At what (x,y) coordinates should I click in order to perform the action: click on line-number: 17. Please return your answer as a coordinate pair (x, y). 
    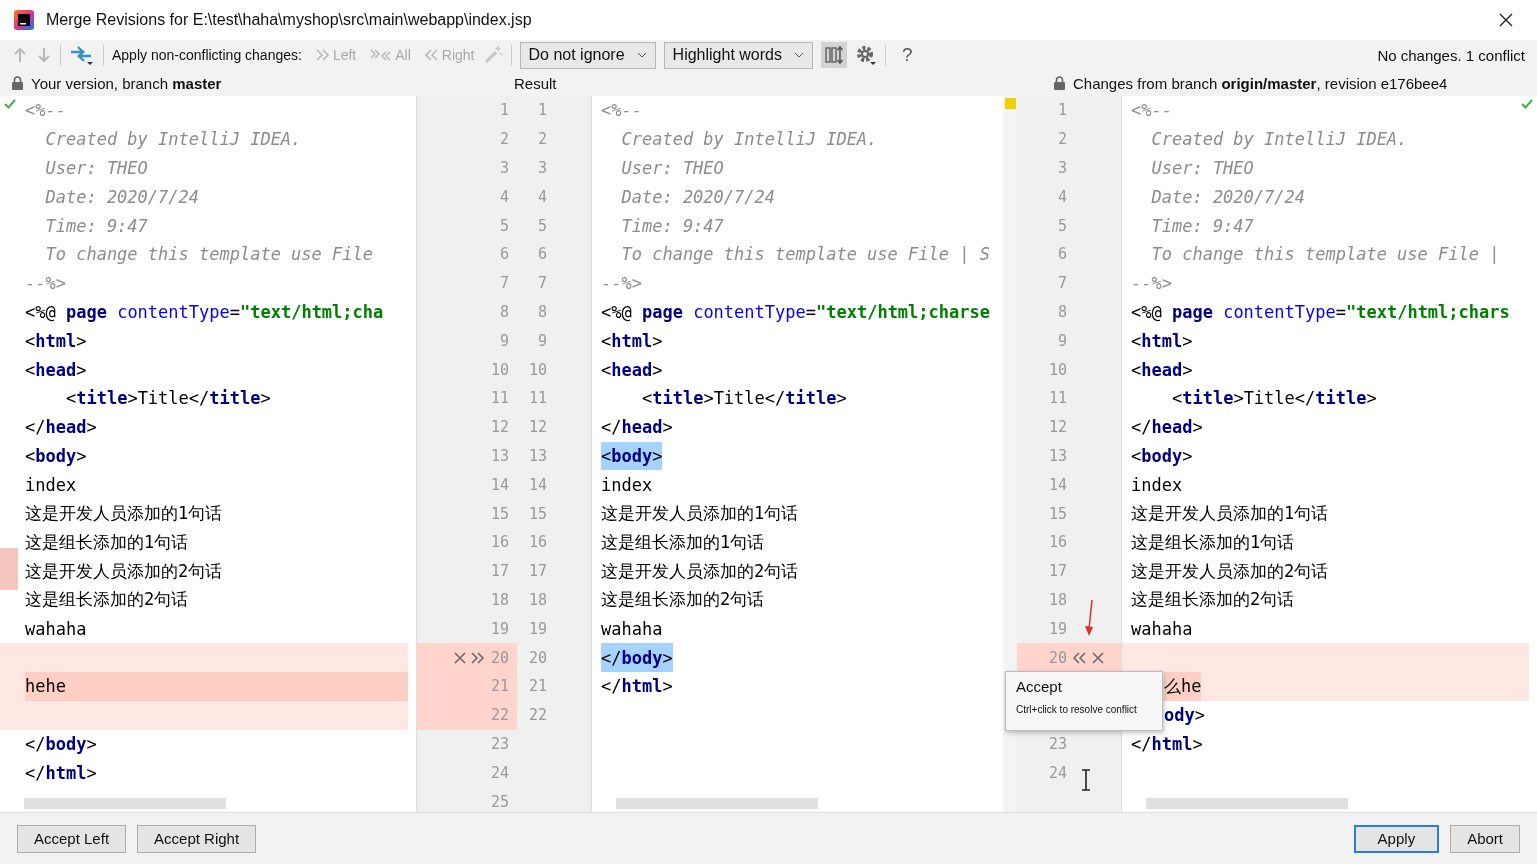
    Looking at the image, I should click on (1057, 571).